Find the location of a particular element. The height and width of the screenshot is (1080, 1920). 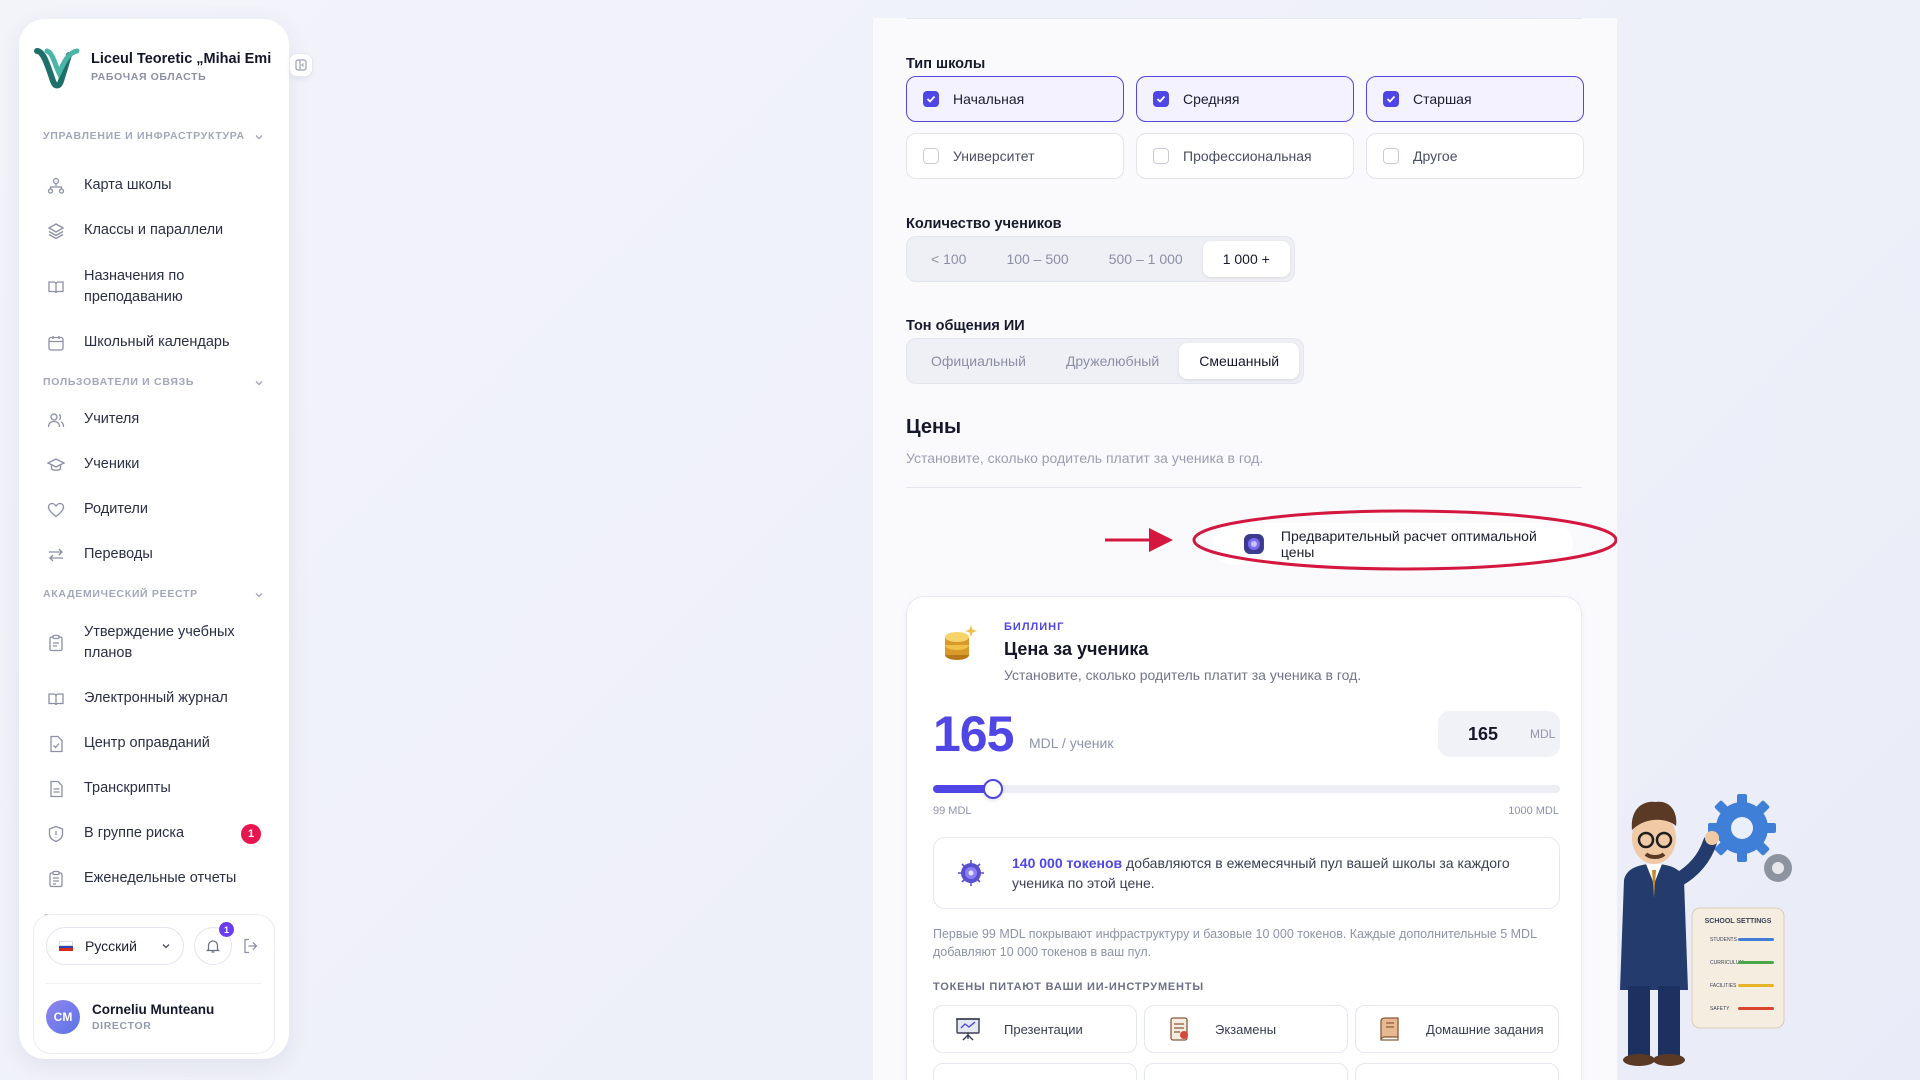

sidebar-item-transcripts: Транскрипты is located at coordinates (157, 788).